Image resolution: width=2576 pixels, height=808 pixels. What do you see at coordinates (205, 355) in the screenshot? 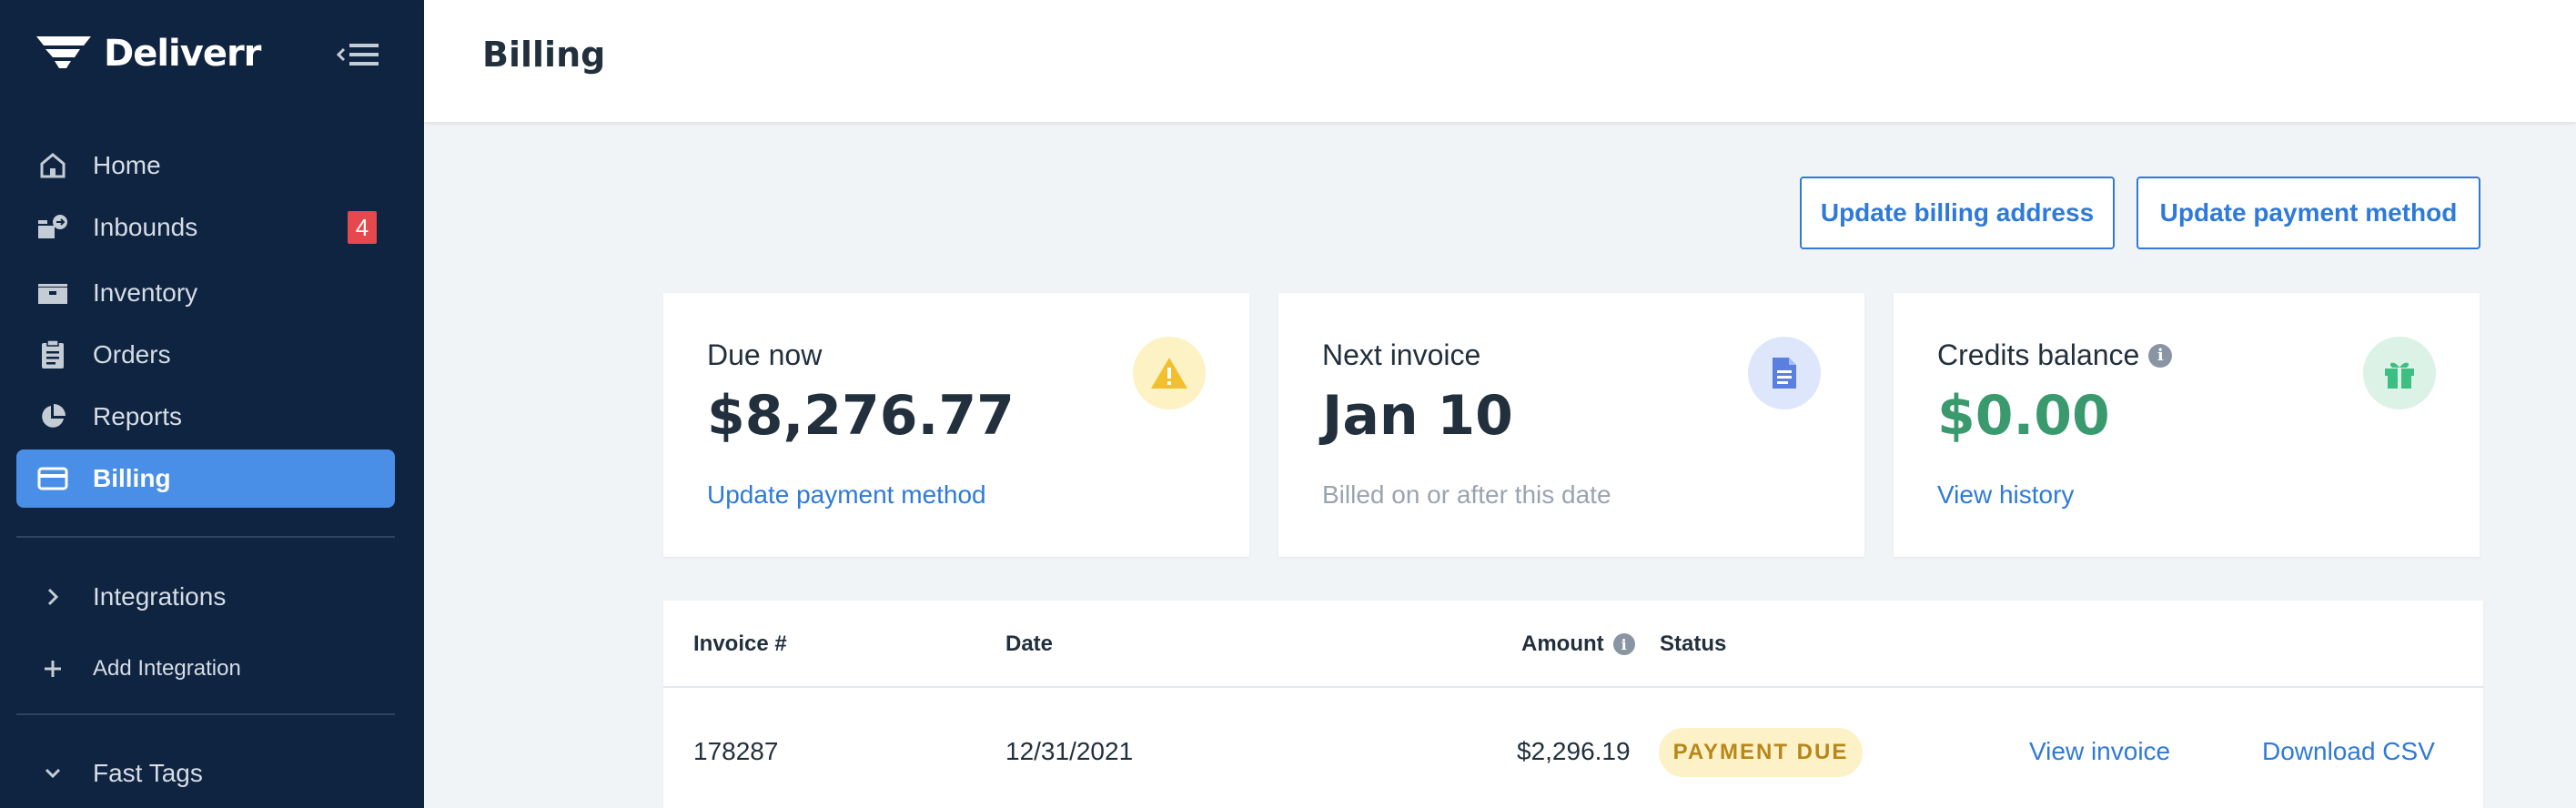
I see `sidebar-item-orders: Orders` at bounding box center [205, 355].